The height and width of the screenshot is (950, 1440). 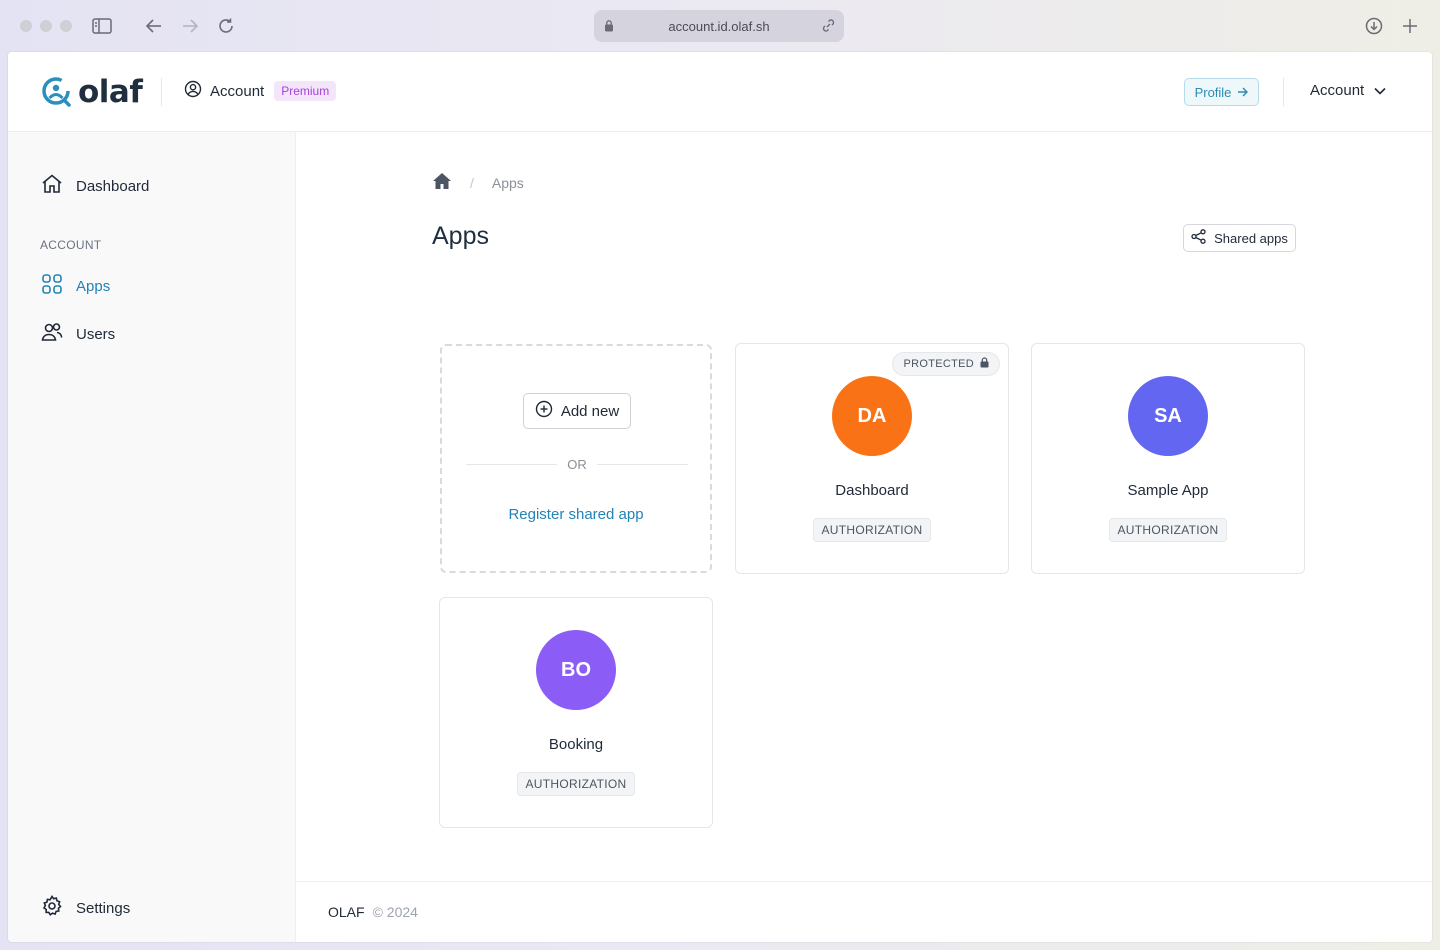 I want to click on footer: OLAF © 2024, so click(x=864, y=911).